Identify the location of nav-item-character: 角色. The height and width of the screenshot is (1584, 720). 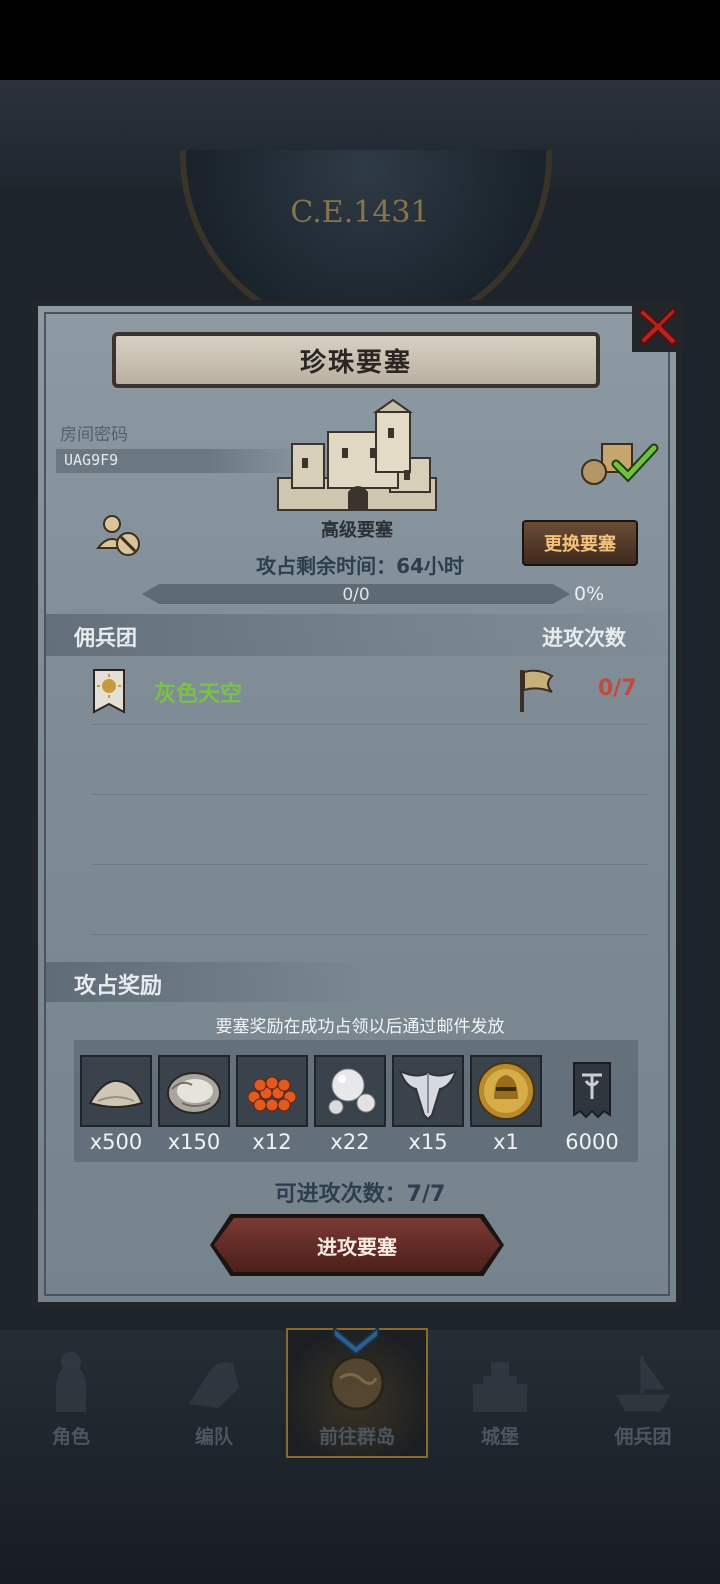
(71, 1396).